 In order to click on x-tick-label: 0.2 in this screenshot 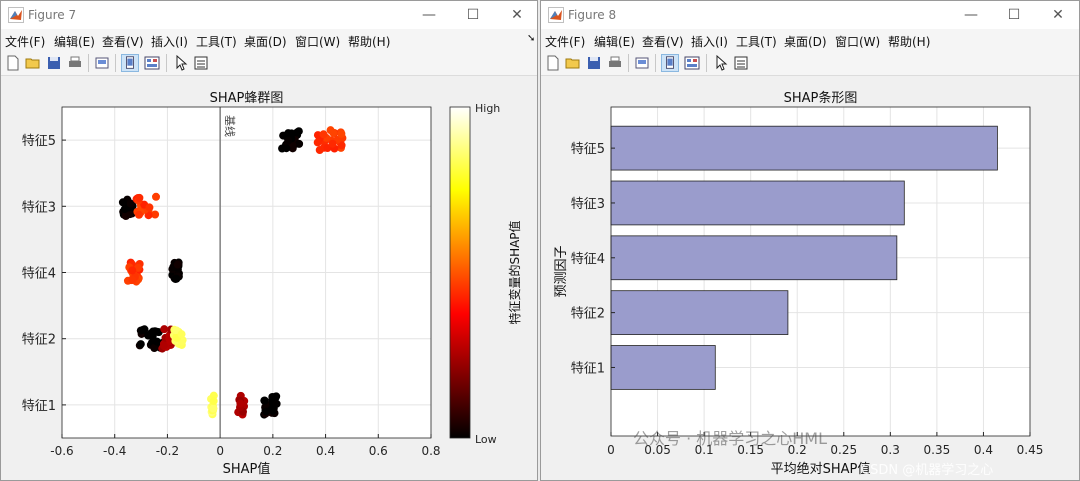, I will do `click(272, 451)`.